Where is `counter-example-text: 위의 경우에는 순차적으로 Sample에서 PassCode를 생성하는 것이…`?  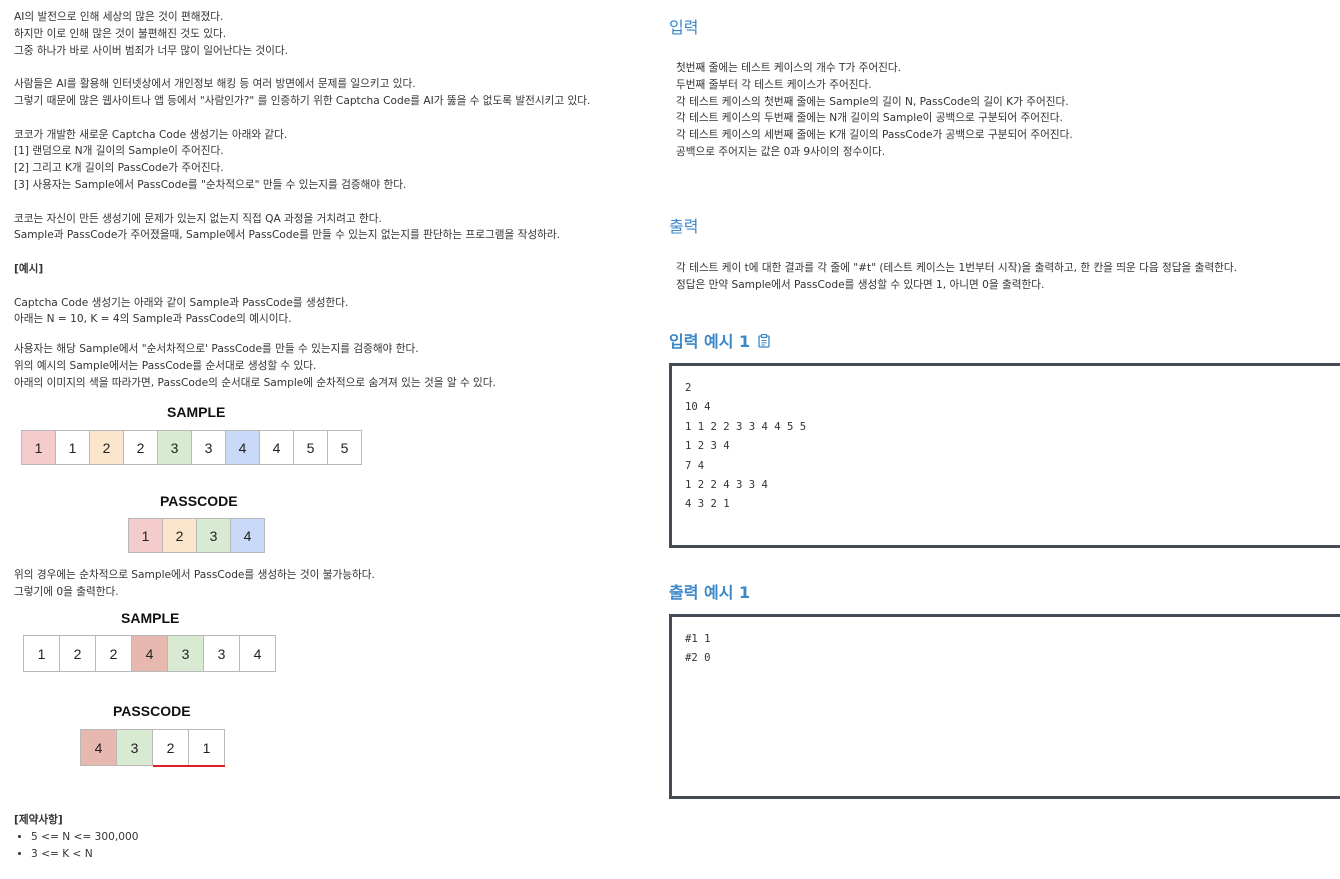 counter-example-text: 위의 경우에는 순차적으로 Sample에서 PassCode를 생성하는 것이… is located at coordinates (194, 584).